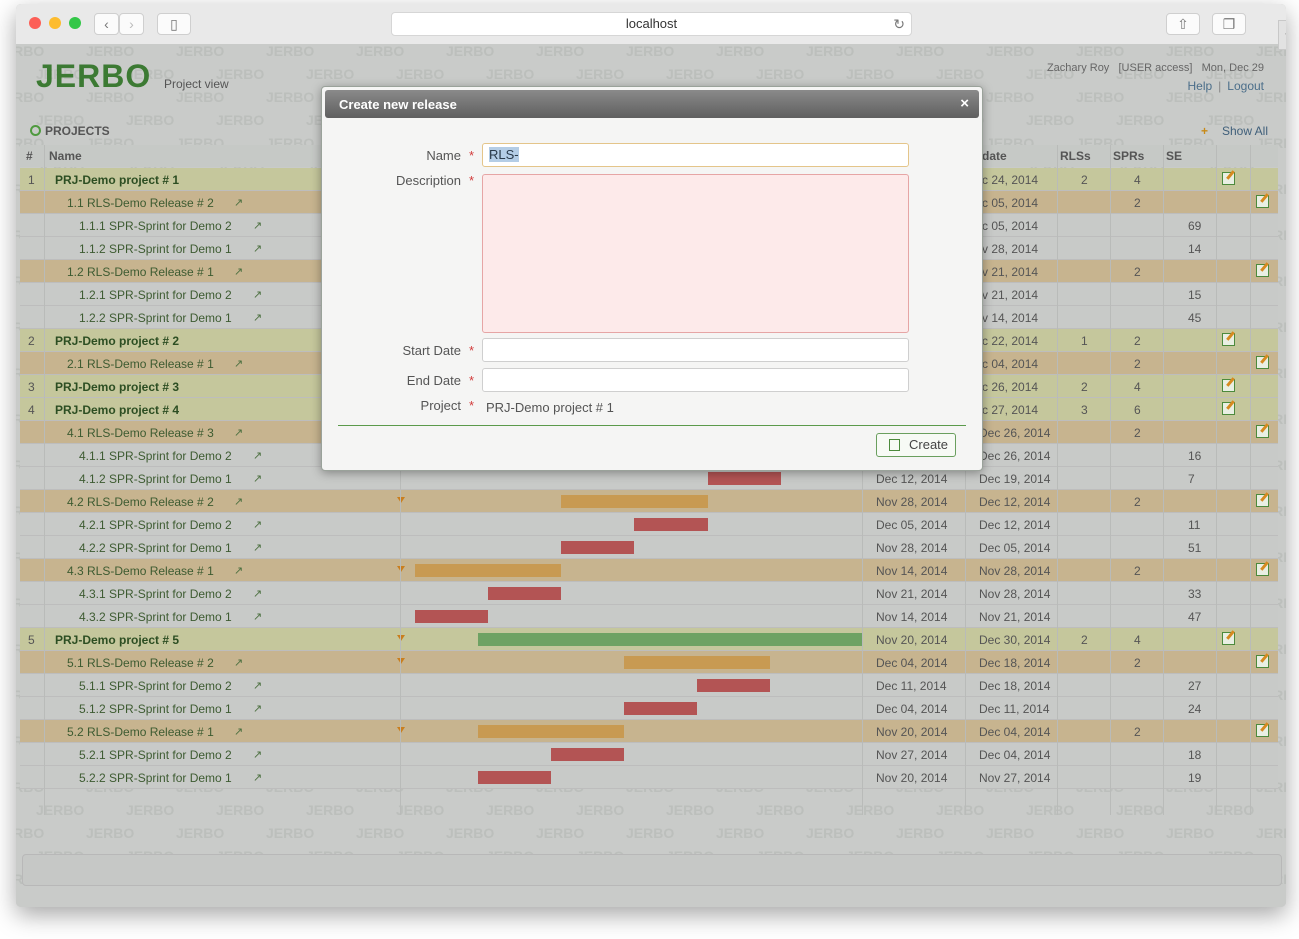  I want to click on reload-icon: ↻, so click(899, 24).